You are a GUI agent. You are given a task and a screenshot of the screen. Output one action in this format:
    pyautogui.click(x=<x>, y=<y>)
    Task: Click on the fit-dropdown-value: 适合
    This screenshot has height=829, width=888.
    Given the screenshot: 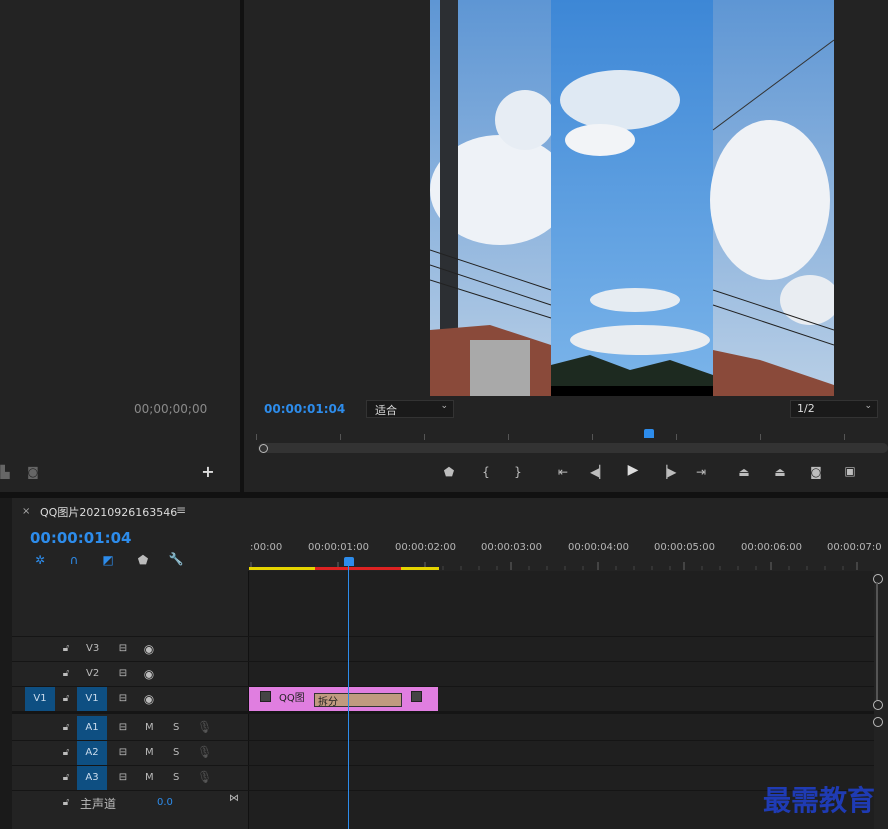 What is the action you would take?
    pyautogui.click(x=386, y=410)
    